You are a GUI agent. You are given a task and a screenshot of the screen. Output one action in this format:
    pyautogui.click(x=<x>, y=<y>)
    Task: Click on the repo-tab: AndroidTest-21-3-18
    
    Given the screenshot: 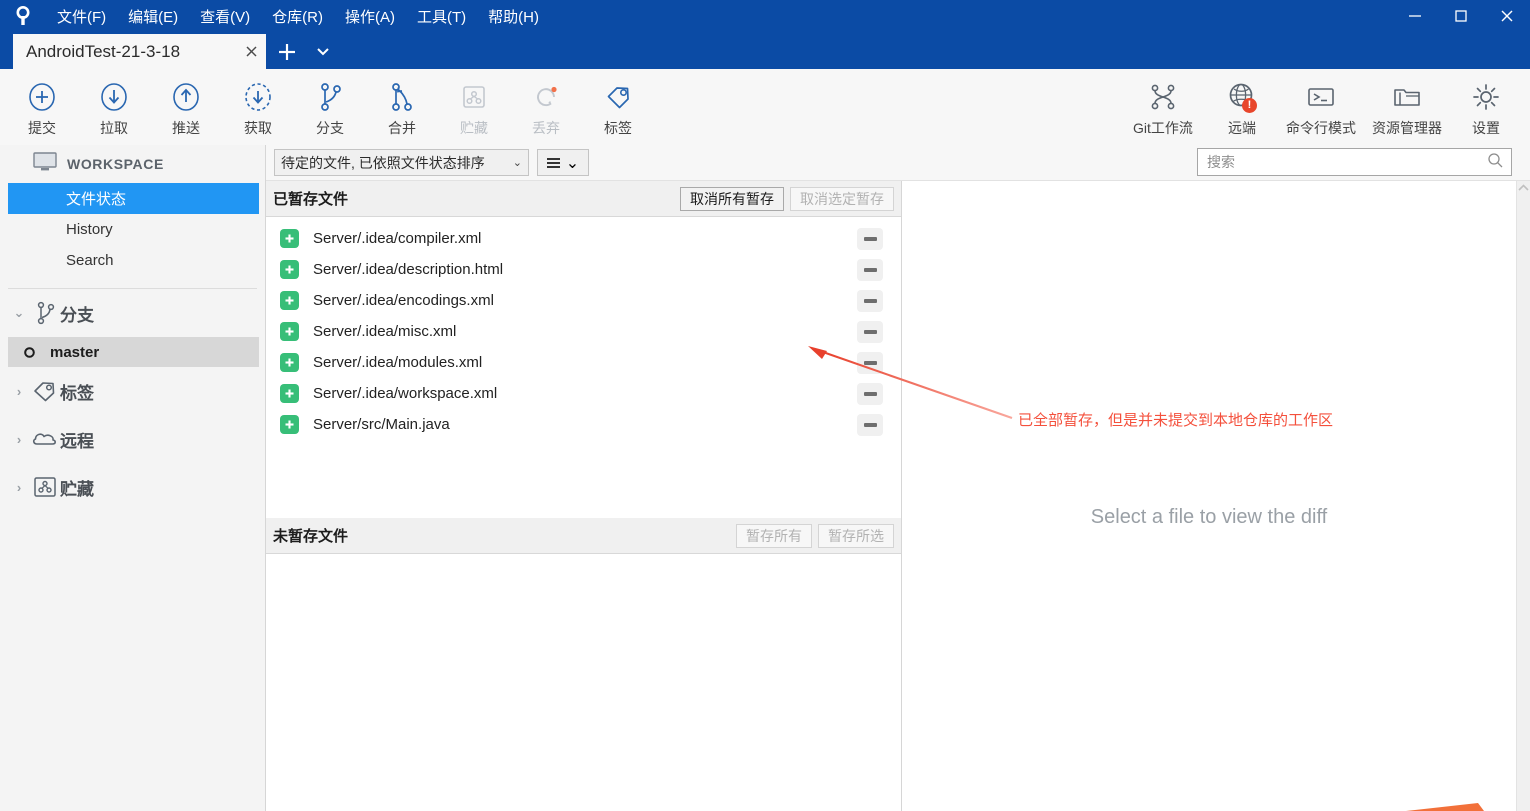 What is the action you would take?
    pyautogui.click(x=139, y=51)
    